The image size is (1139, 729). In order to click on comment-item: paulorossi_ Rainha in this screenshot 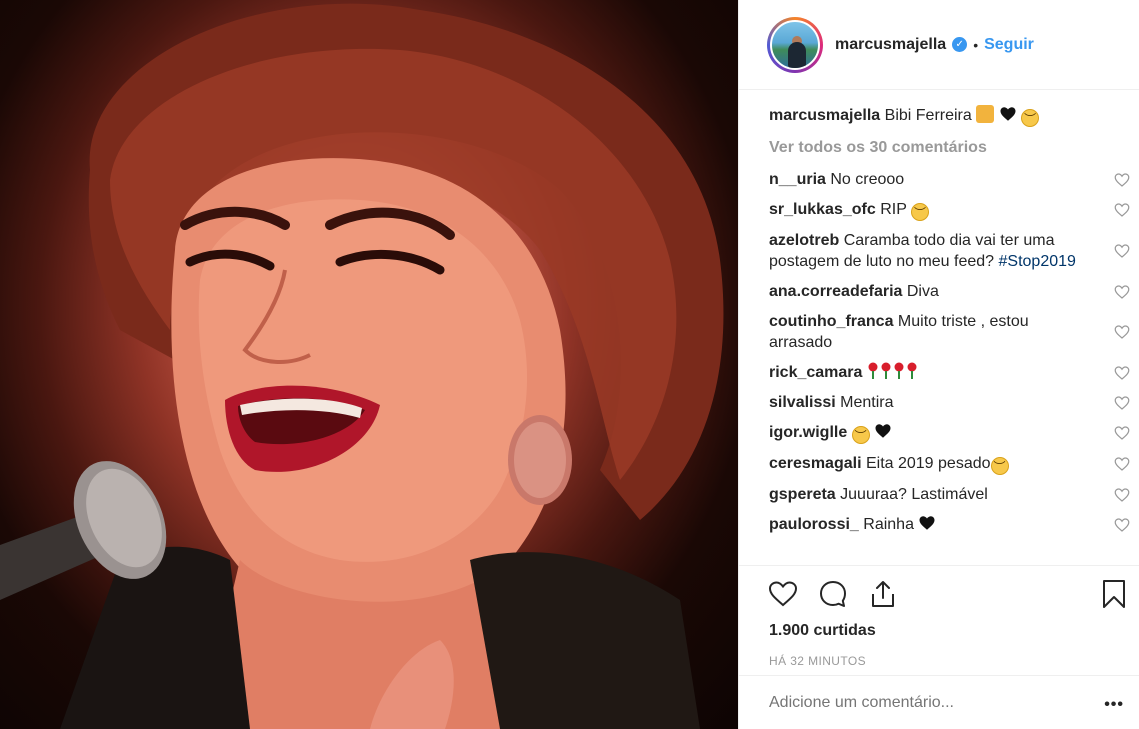, I will do `click(950, 524)`.